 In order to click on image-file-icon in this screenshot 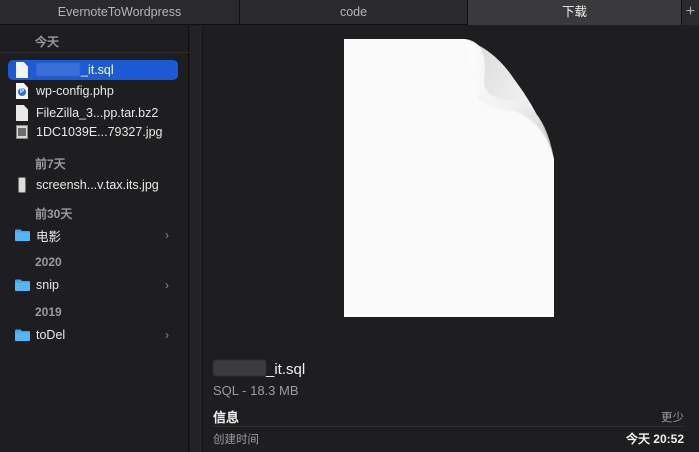, I will do `click(22, 132)`.